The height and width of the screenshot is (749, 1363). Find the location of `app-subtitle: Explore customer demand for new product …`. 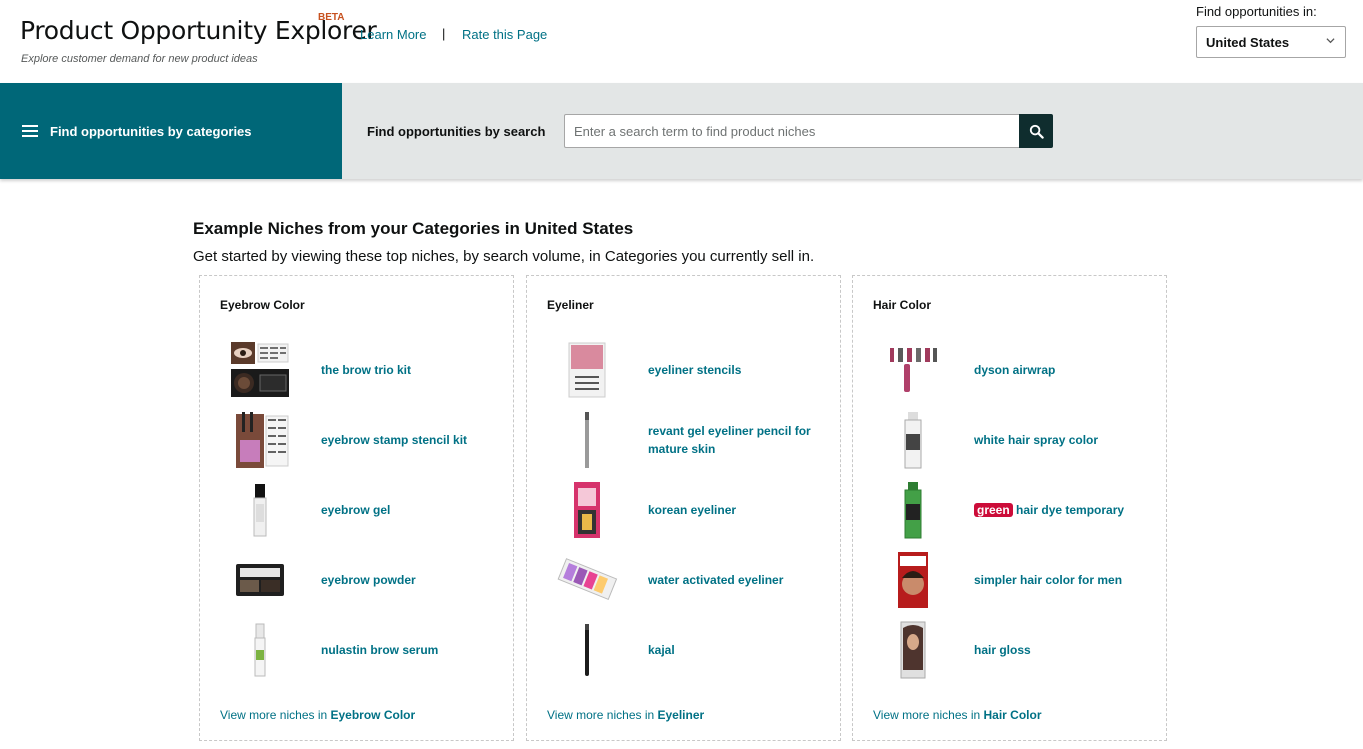

app-subtitle: Explore customer demand for new product … is located at coordinates (139, 59).